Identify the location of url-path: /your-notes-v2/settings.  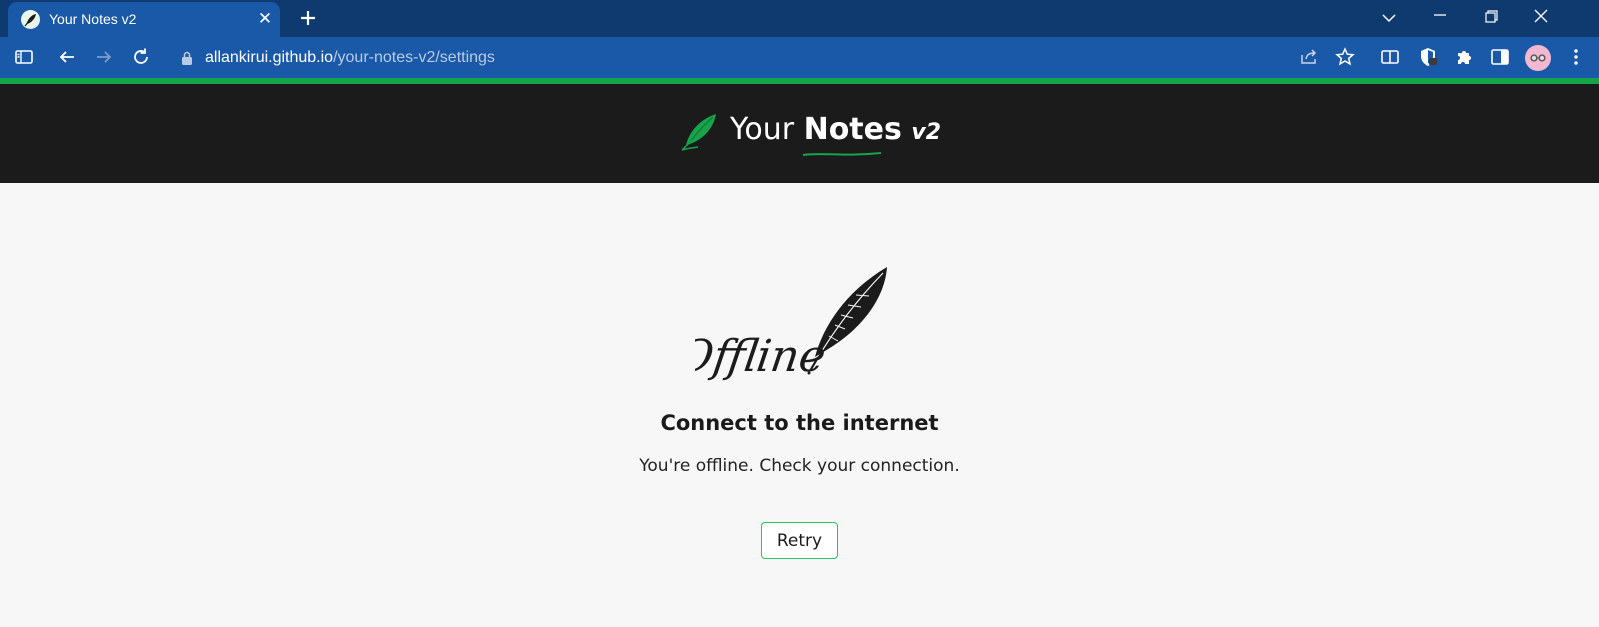
(414, 57).